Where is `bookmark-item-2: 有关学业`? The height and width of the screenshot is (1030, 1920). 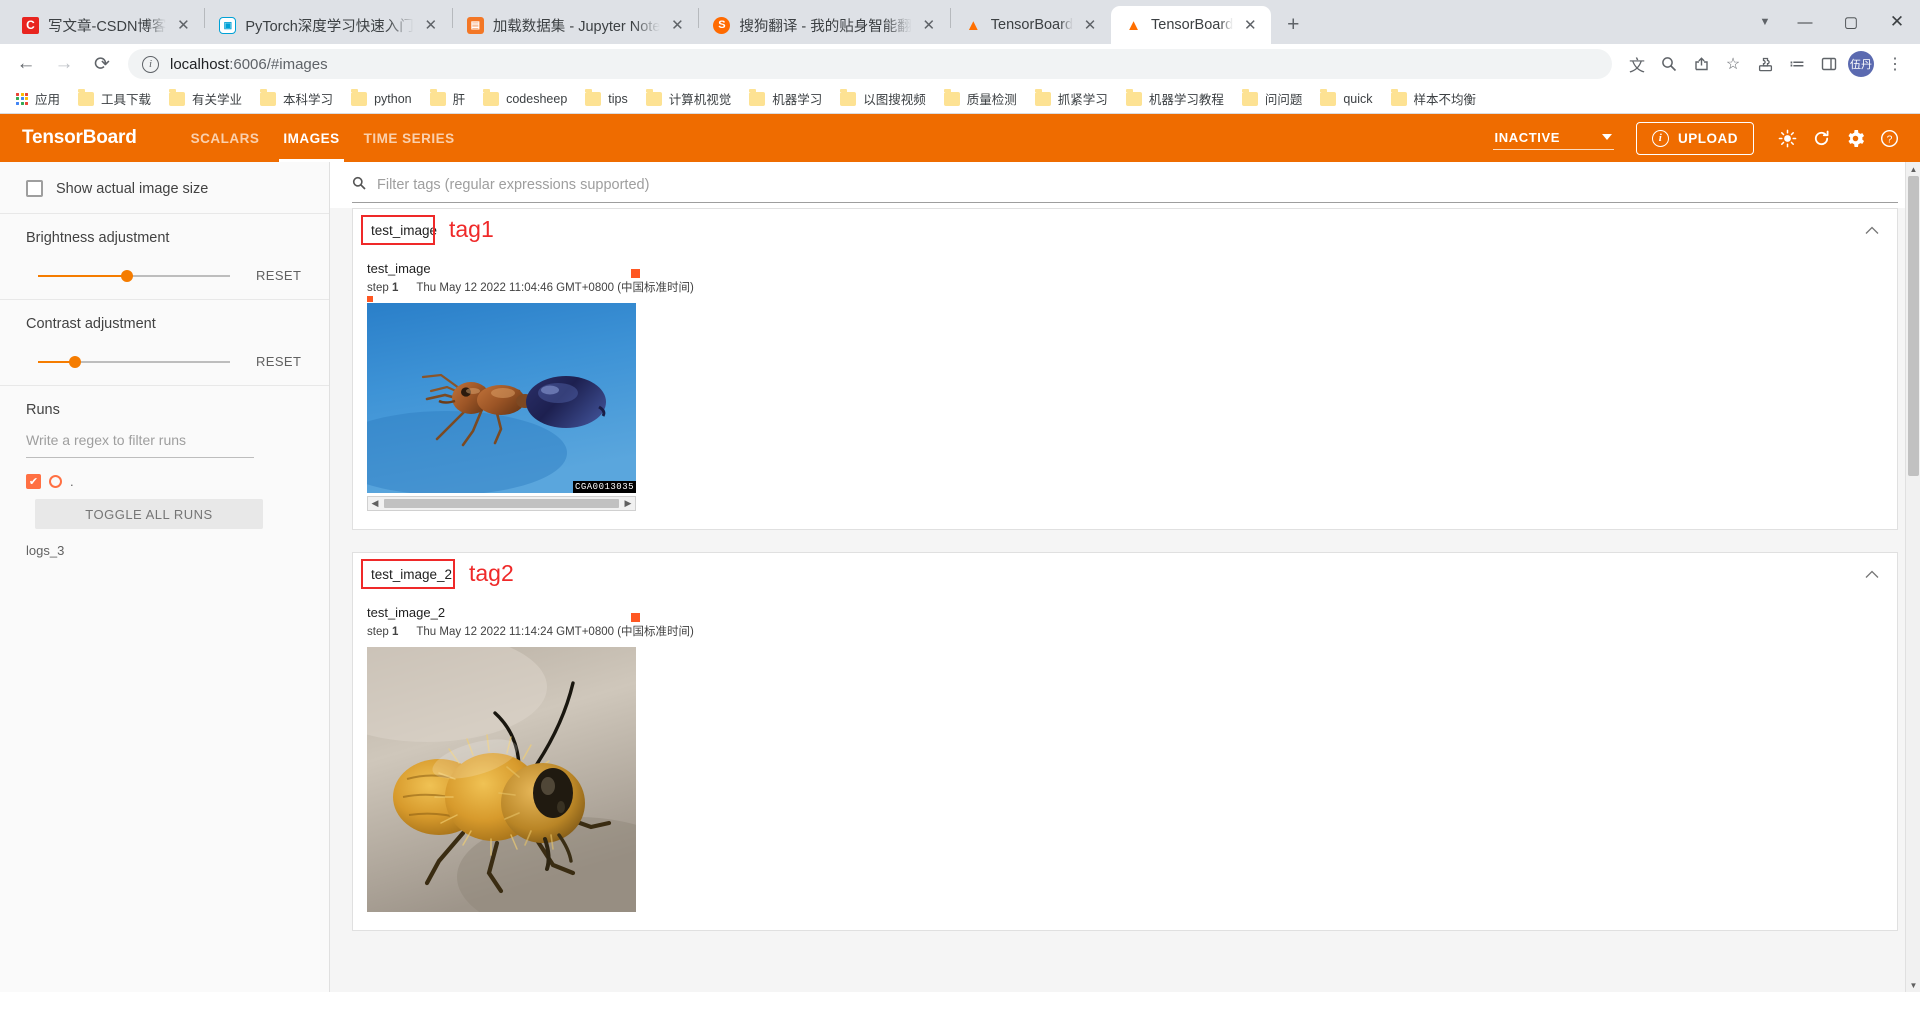
bookmark-item-2: 有关学业 is located at coordinates (205, 98).